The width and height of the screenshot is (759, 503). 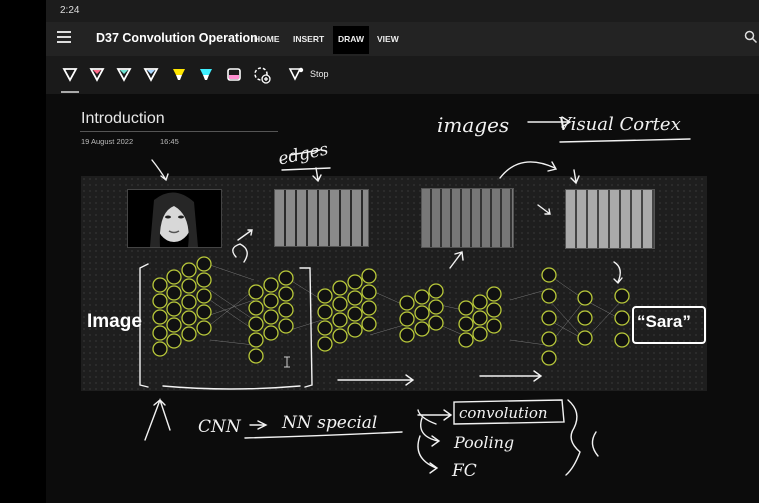 What do you see at coordinates (483, 442) in the screenshot?
I see `ink-pooling: Pooling` at bounding box center [483, 442].